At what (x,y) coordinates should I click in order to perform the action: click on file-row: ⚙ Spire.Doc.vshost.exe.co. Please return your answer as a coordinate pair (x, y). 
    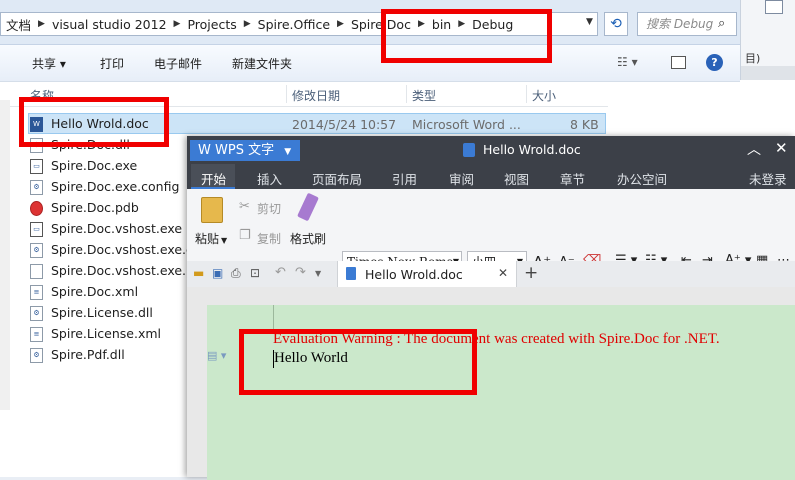
    Looking at the image, I should click on (115, 250).